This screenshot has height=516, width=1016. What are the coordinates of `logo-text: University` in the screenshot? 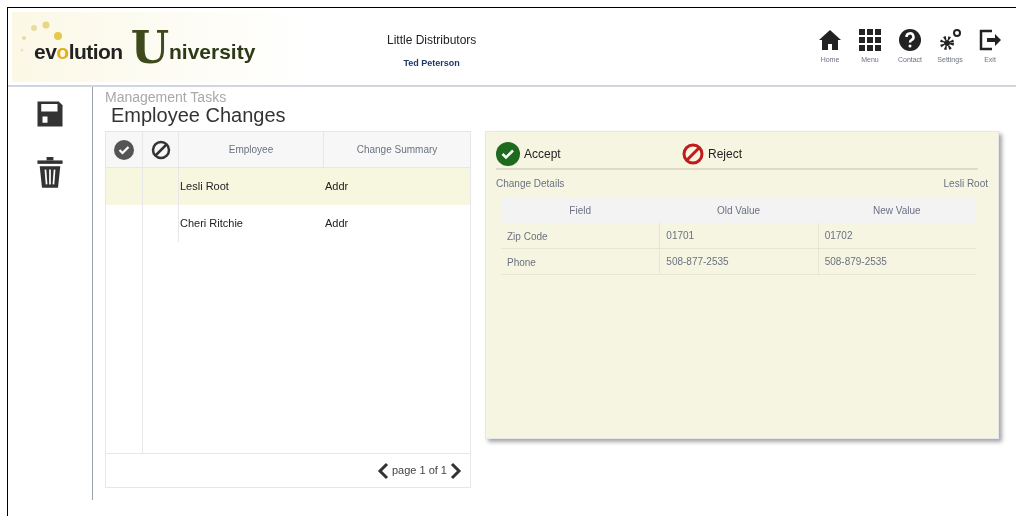 It's located at (193, 47).